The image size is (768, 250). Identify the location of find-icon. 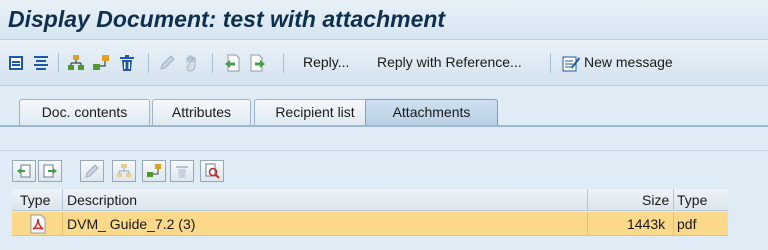
(212, 171).